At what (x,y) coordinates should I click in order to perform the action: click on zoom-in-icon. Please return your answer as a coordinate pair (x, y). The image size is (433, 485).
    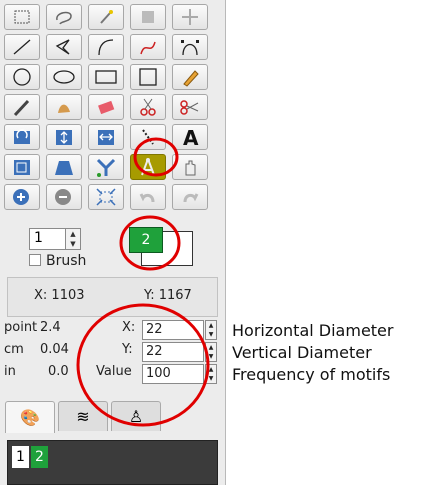
    Looking at the image, I should click on (21, 197).